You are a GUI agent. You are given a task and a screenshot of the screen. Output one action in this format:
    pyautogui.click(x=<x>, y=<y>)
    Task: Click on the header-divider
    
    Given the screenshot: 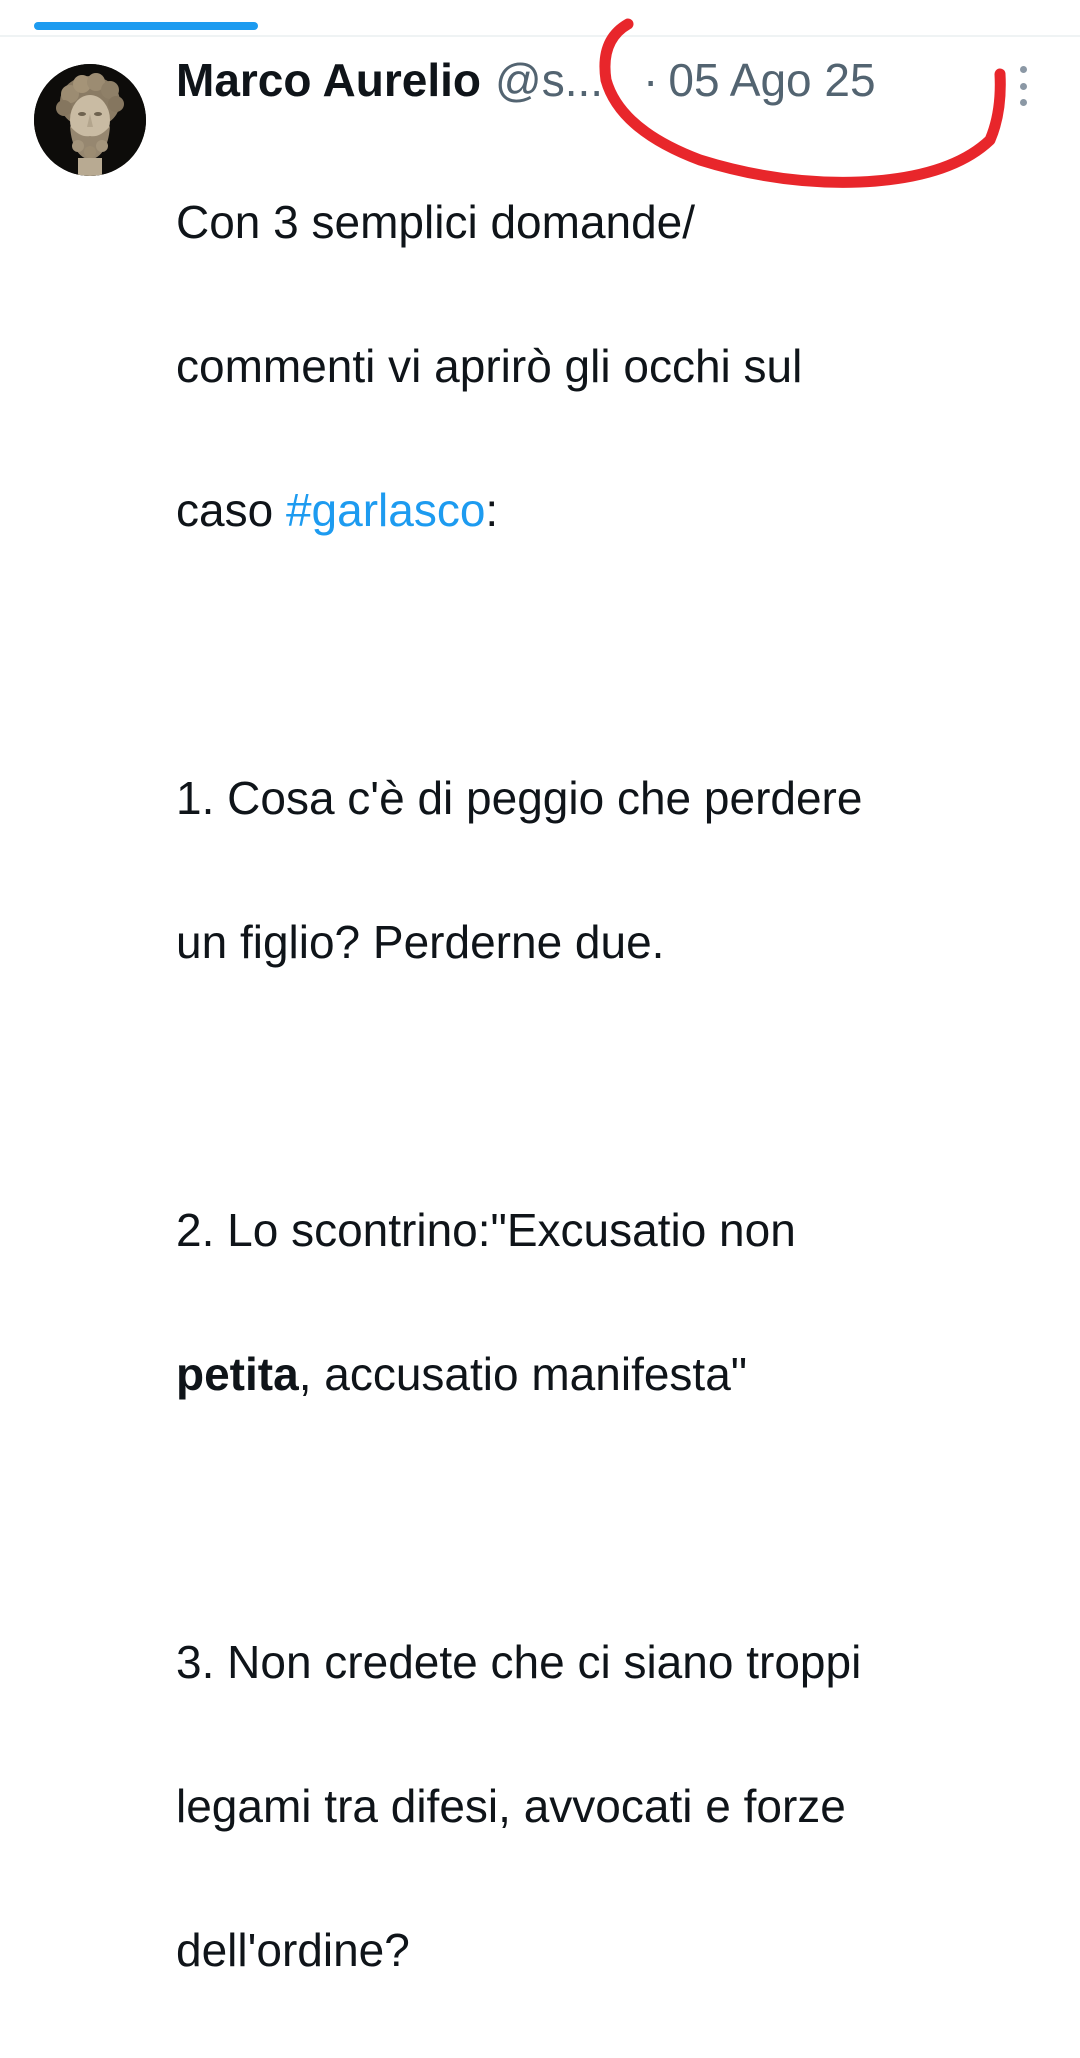 What is the action you would take?
    pyautogui.click(x=540, y=36)
    